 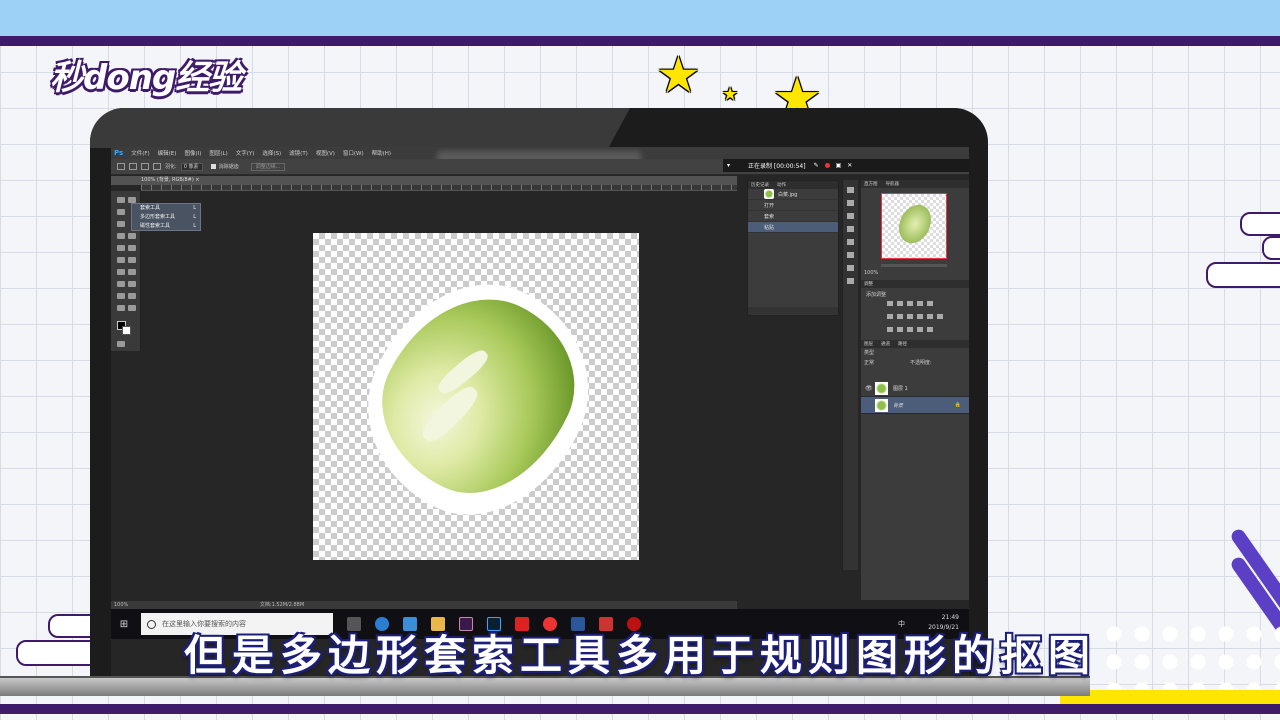 I want to click on actions-panel-icon, so click(x=850, y=203).